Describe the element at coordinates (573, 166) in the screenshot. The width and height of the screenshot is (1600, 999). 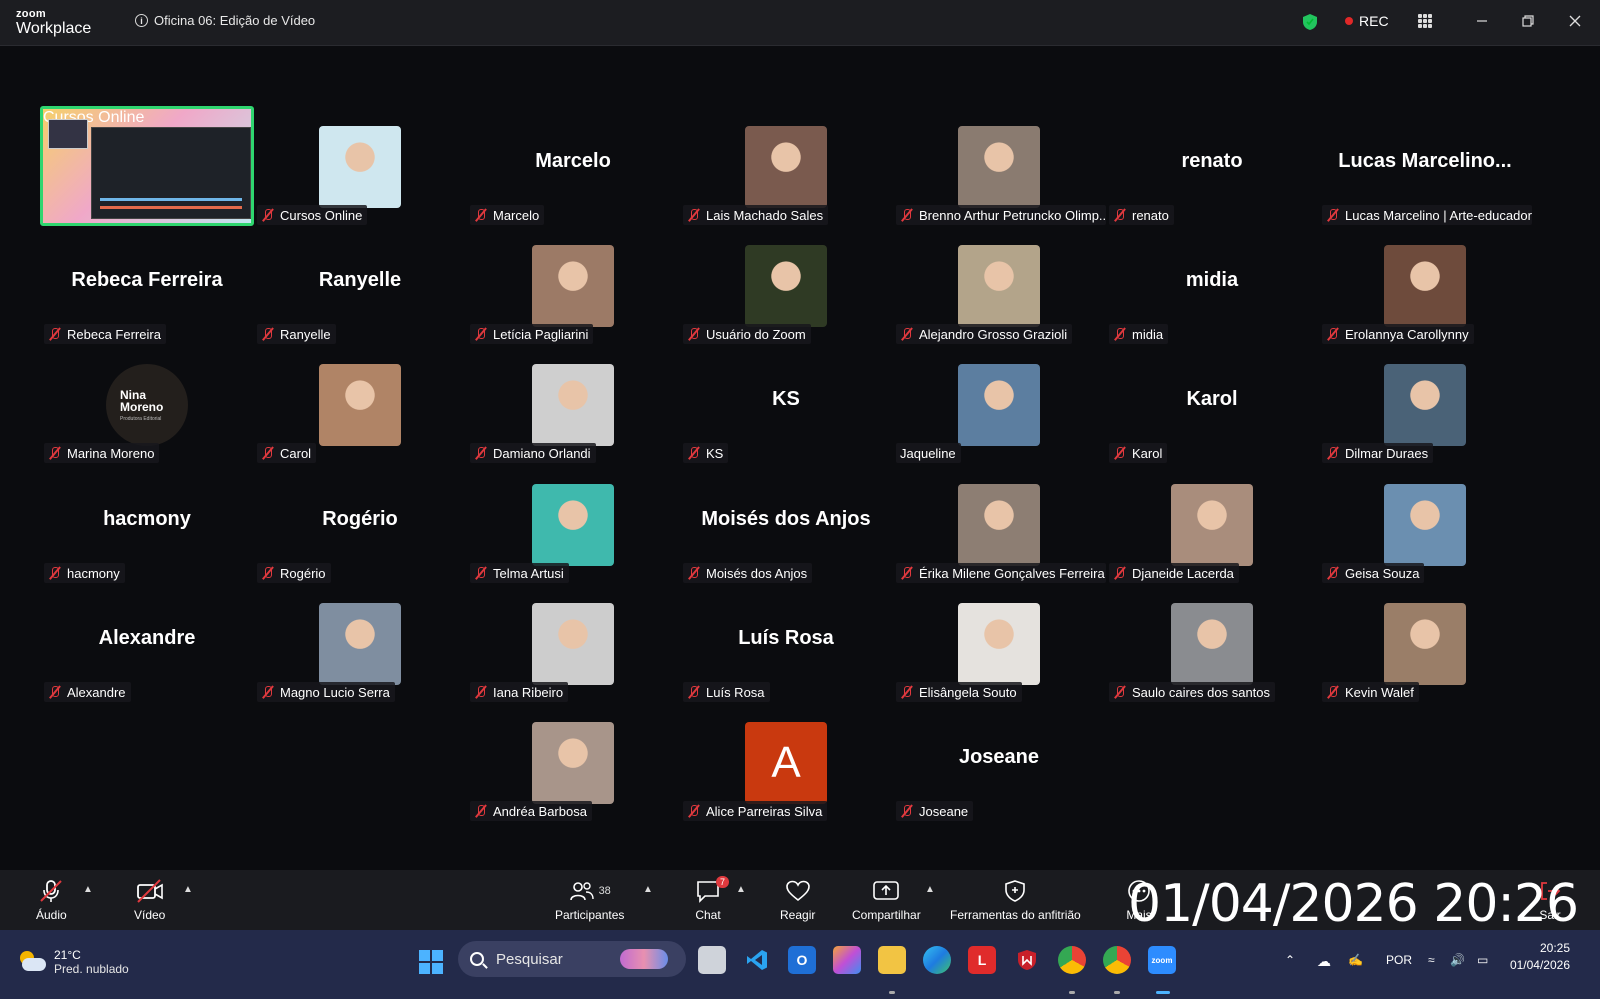
I see `participant-tile: Marcelo Marcelo` at that location.